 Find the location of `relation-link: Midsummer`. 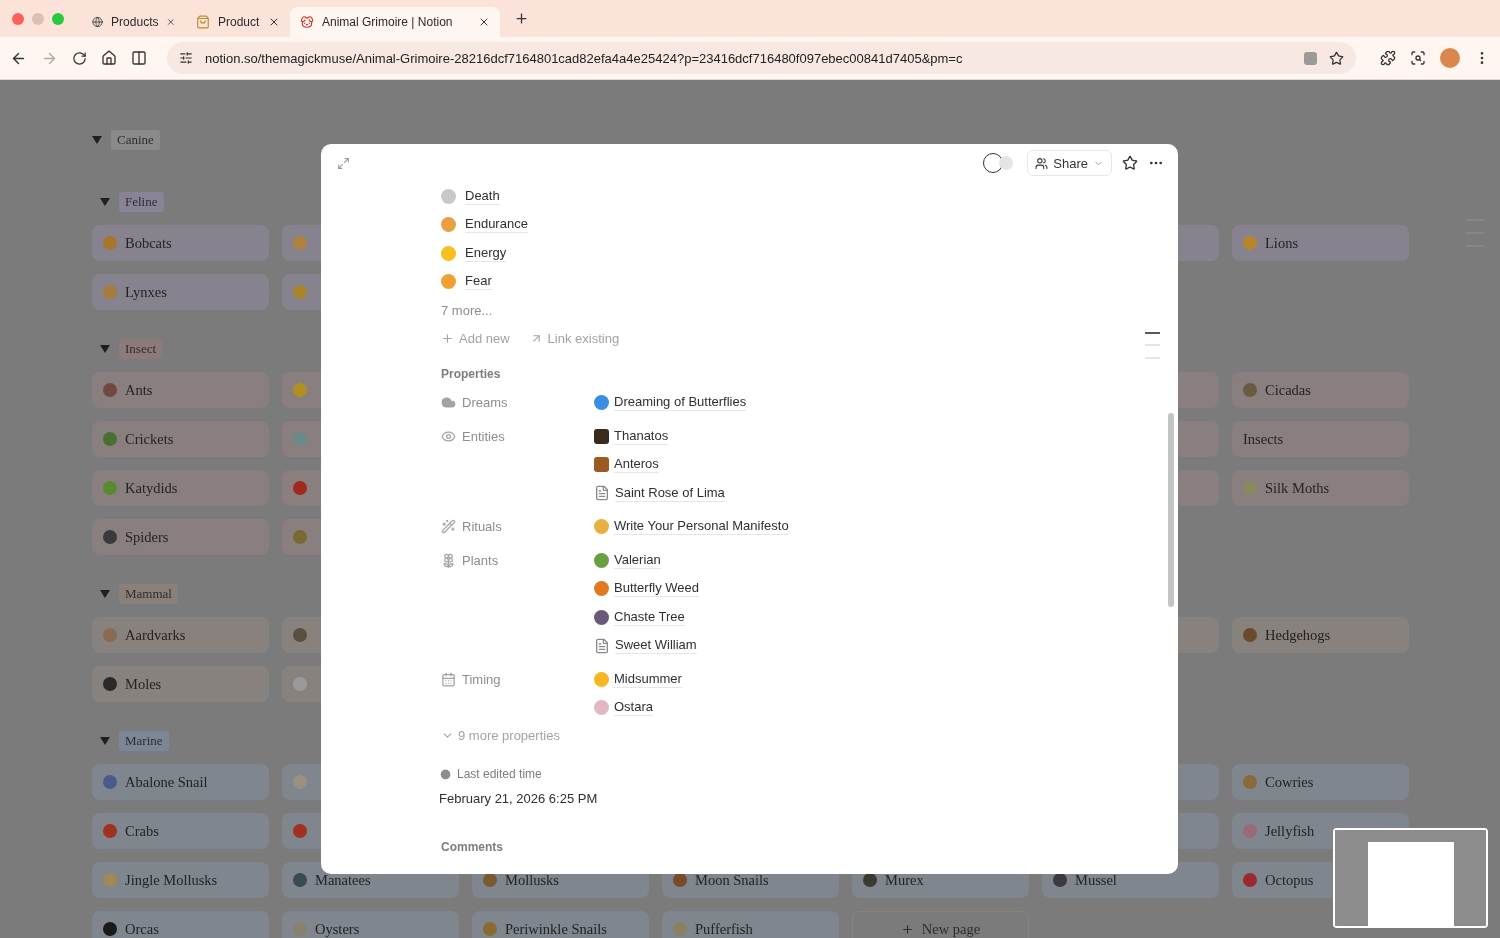

relation-link: Midsummer is located at coordinates (648, 679).